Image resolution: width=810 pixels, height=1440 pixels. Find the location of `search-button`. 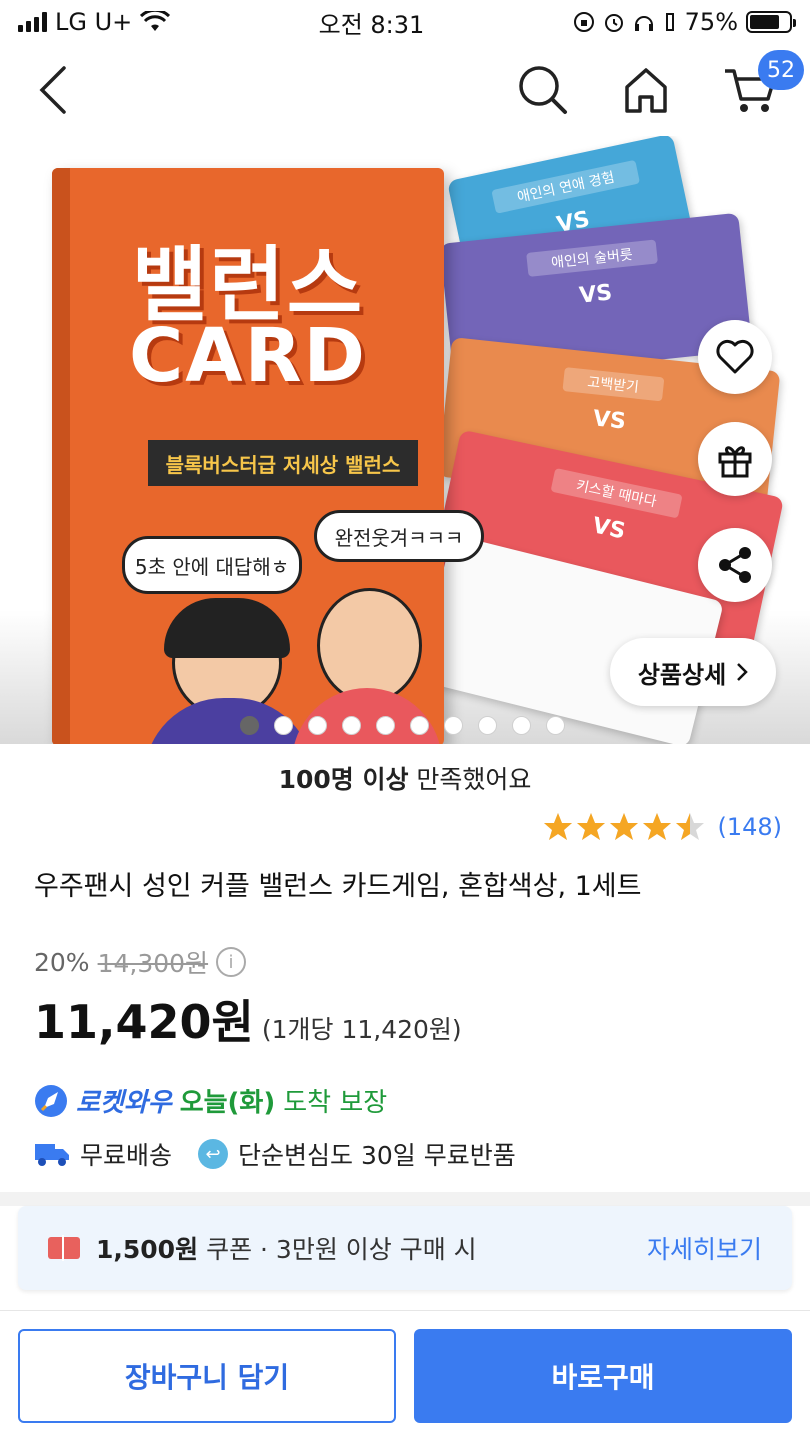

search-button is located at coordinates (543, 90).